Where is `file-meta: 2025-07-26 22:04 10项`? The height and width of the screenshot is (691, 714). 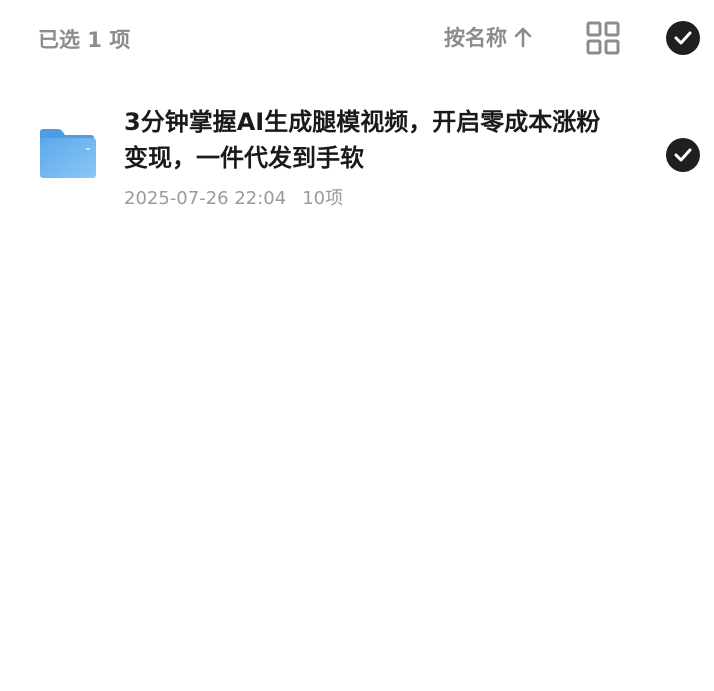
file-meta: 2025-07-26 22:04 10项 is located at coordinates (233, 197).